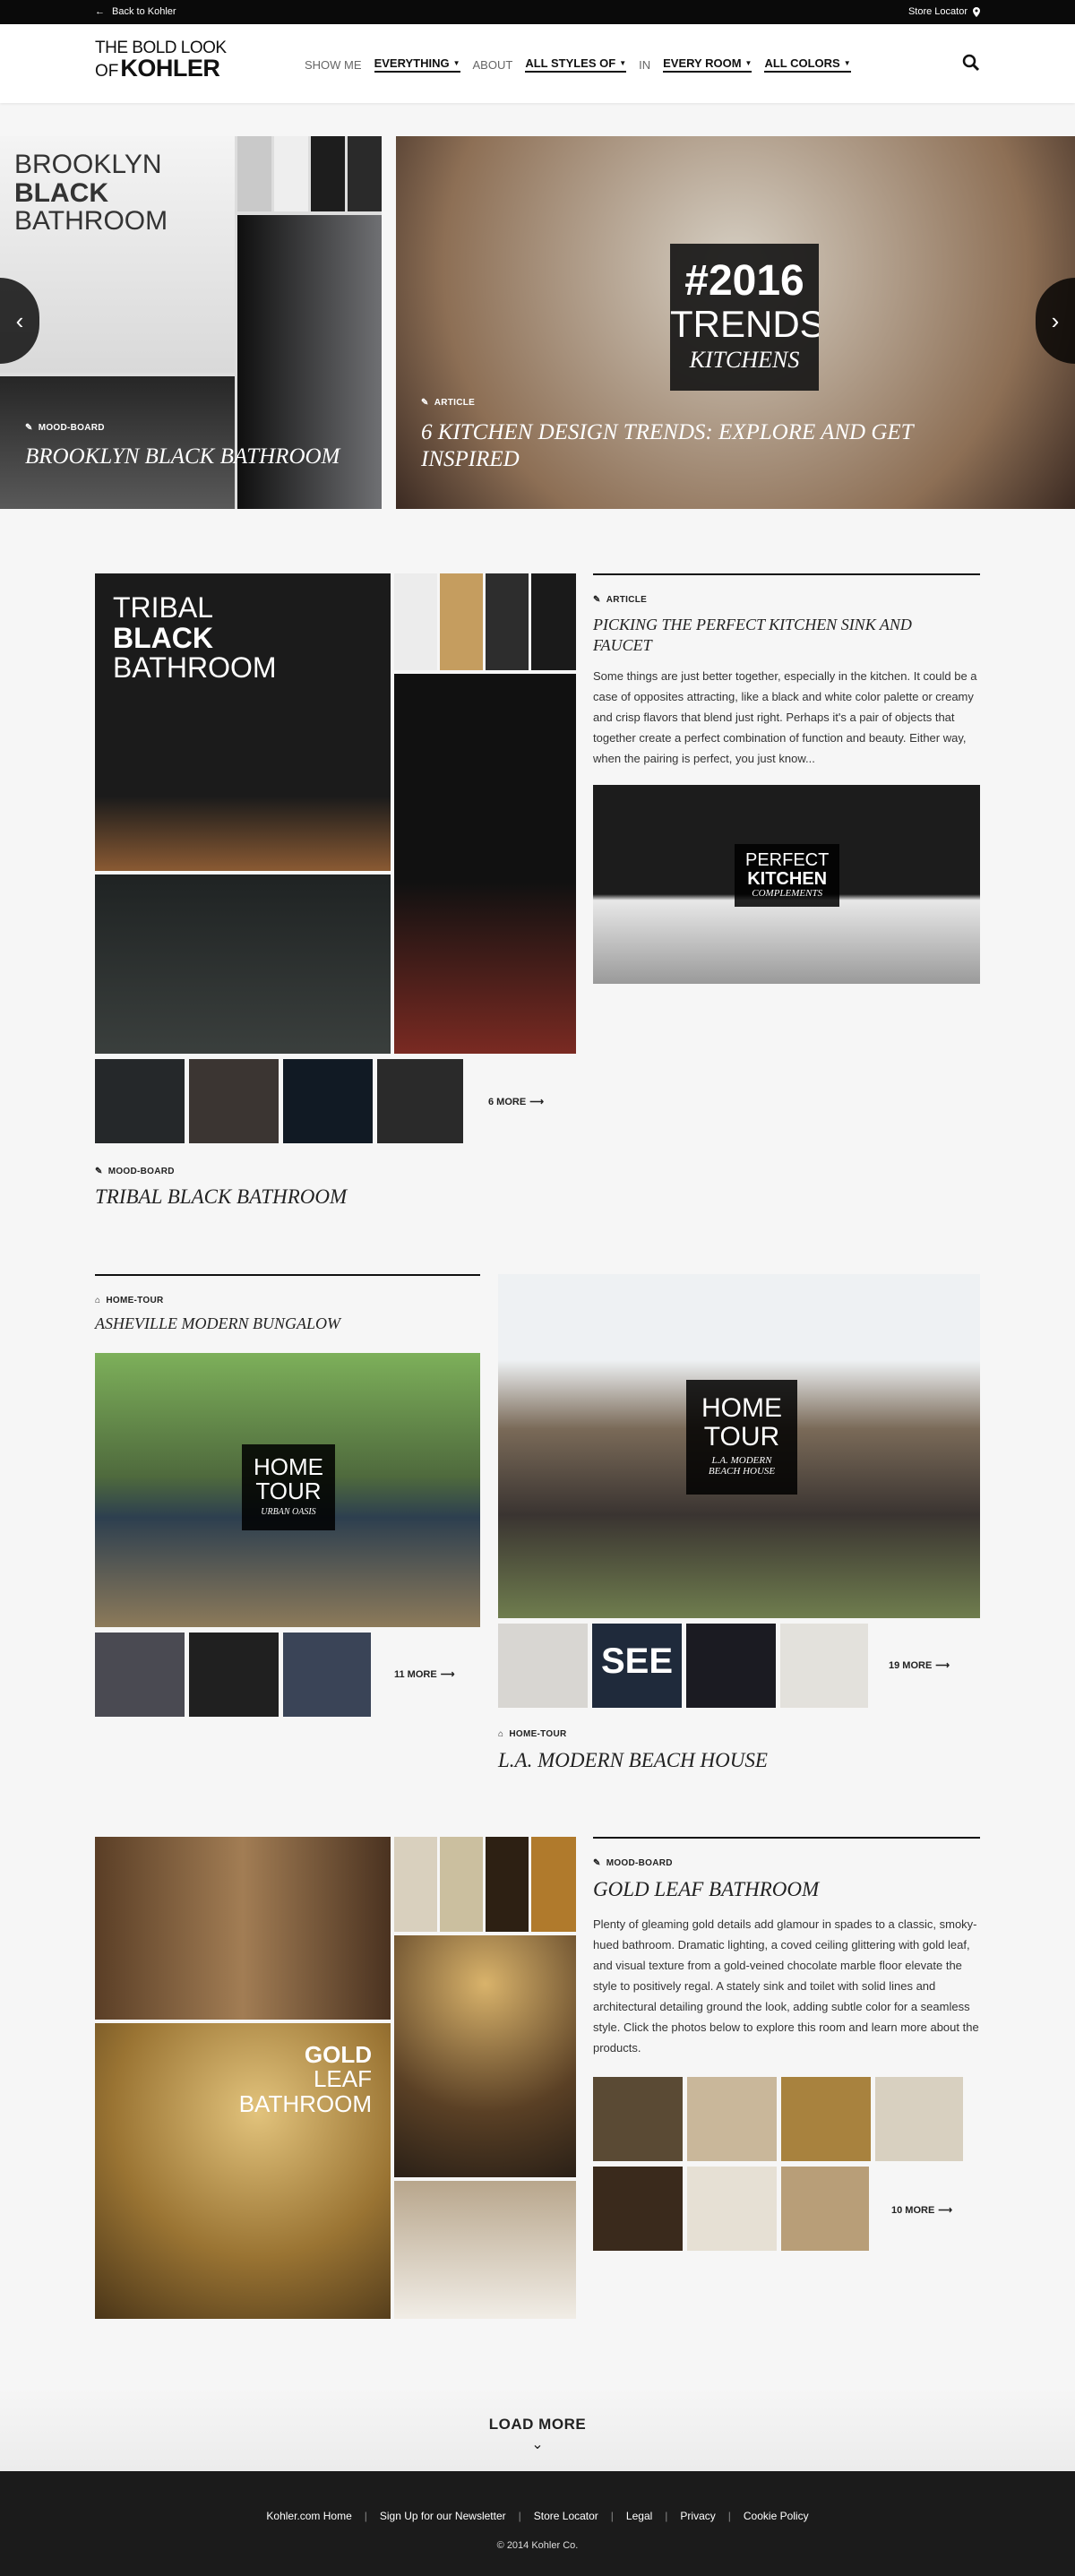  What do you see at coordinates (706, 1889) in the screenshot?
I see `card-title: GOLD LEAF BATHROOM` at bounding box center [706, 1889].